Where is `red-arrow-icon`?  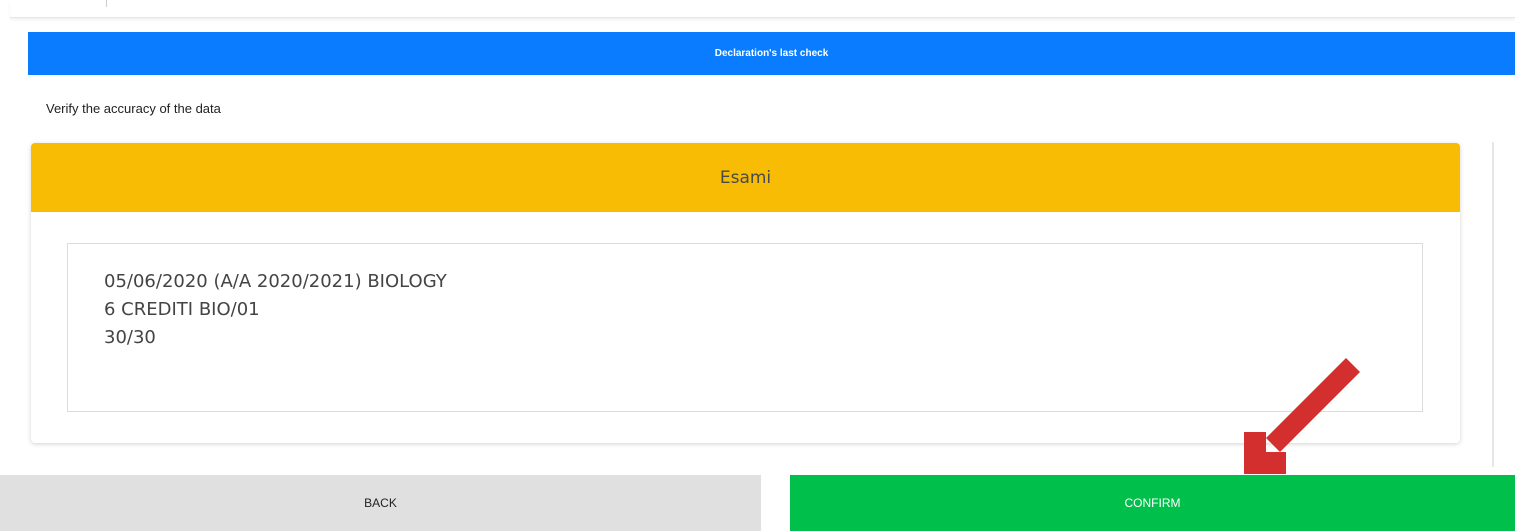
red-arrow-icon is located at coordinates (1302, 416).